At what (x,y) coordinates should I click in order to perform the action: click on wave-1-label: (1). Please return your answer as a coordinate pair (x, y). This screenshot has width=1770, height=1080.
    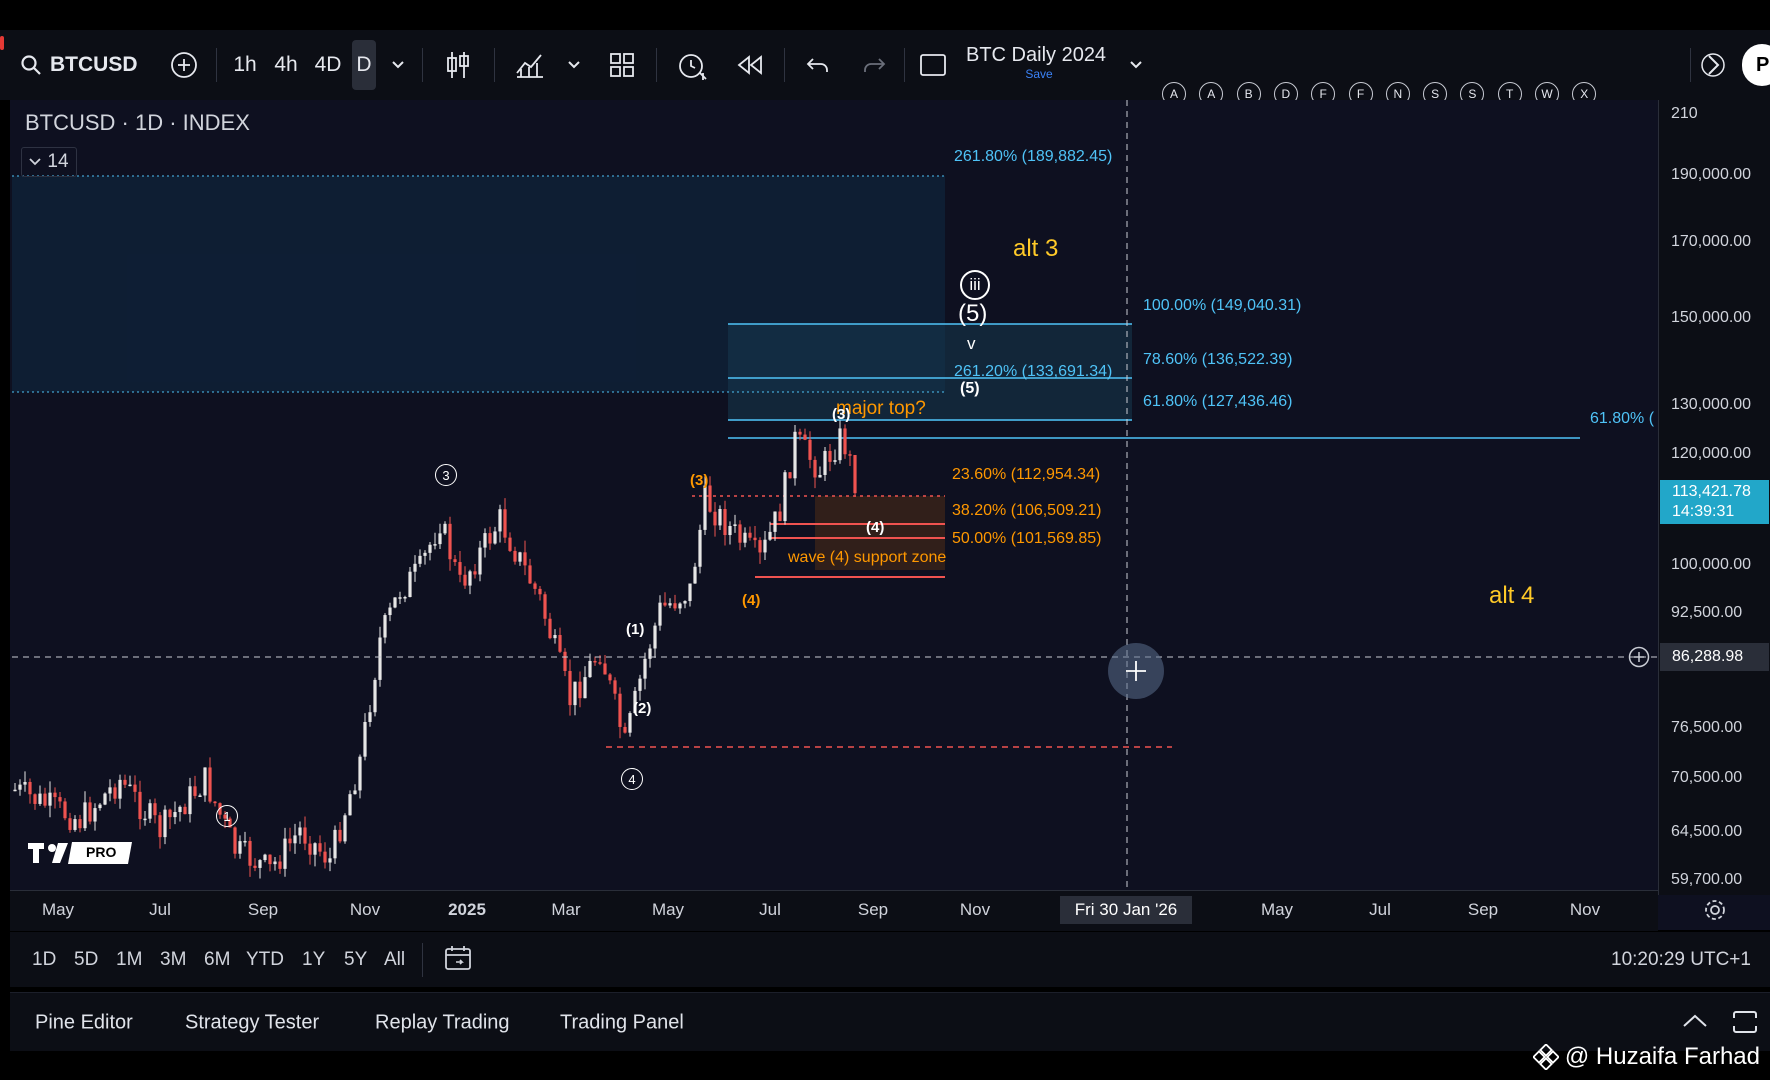
    Looking at the image, I should click on (635, 629).